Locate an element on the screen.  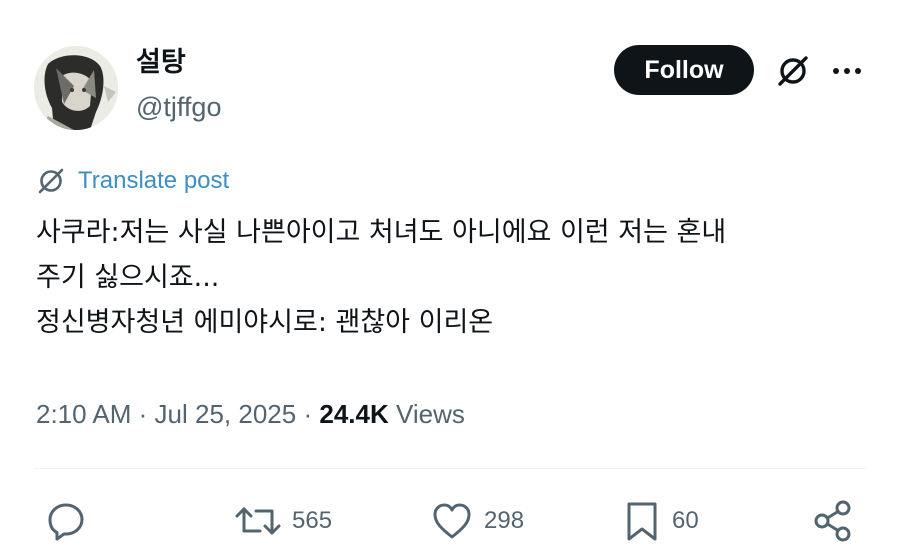
repost-count: 565 is located at coordinates (312, 520).